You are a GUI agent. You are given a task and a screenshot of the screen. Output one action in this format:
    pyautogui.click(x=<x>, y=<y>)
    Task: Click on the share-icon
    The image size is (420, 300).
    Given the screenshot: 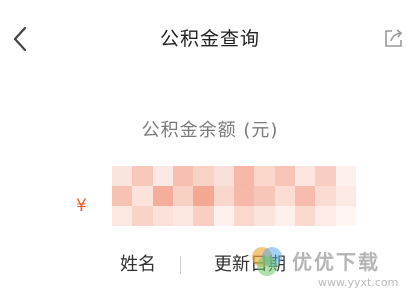 What is the action you would take?
    pyautogui.click(x=394, y=38)
    